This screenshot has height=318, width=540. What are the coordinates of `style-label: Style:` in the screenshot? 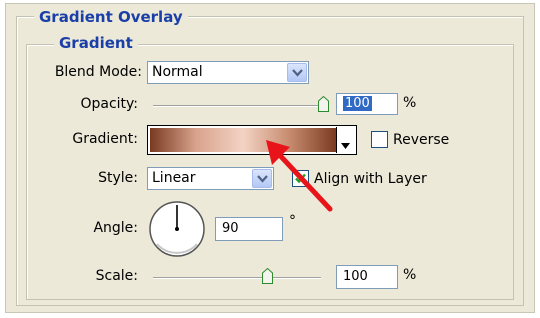 It's located at (118, 178).